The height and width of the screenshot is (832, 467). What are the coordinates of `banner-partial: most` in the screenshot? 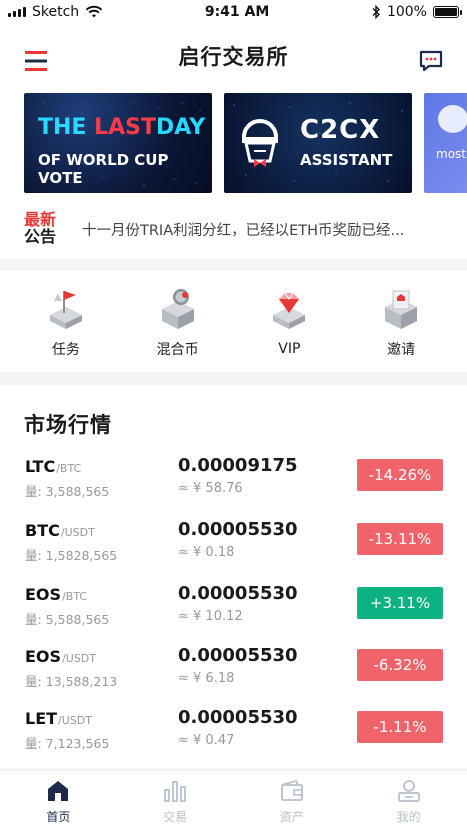 It's located at (445, 143).